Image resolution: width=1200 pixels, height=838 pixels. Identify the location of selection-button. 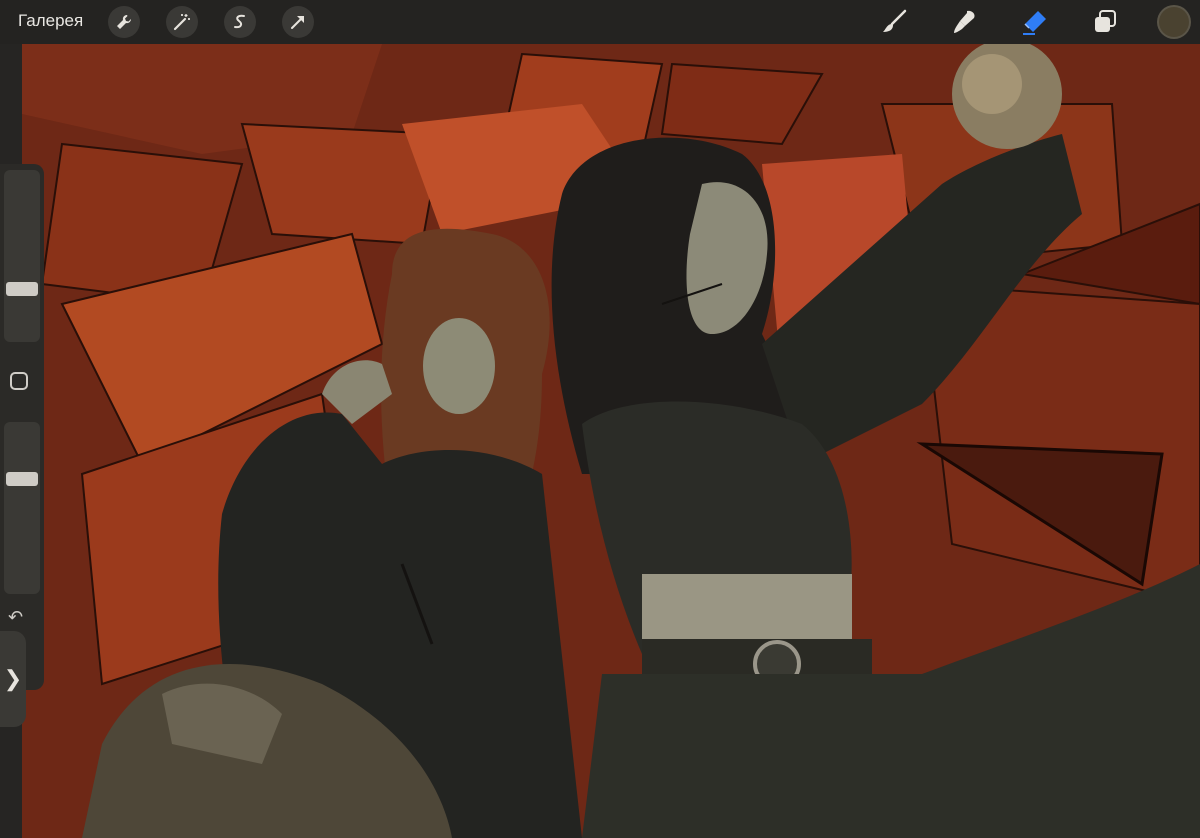
(240, 22).